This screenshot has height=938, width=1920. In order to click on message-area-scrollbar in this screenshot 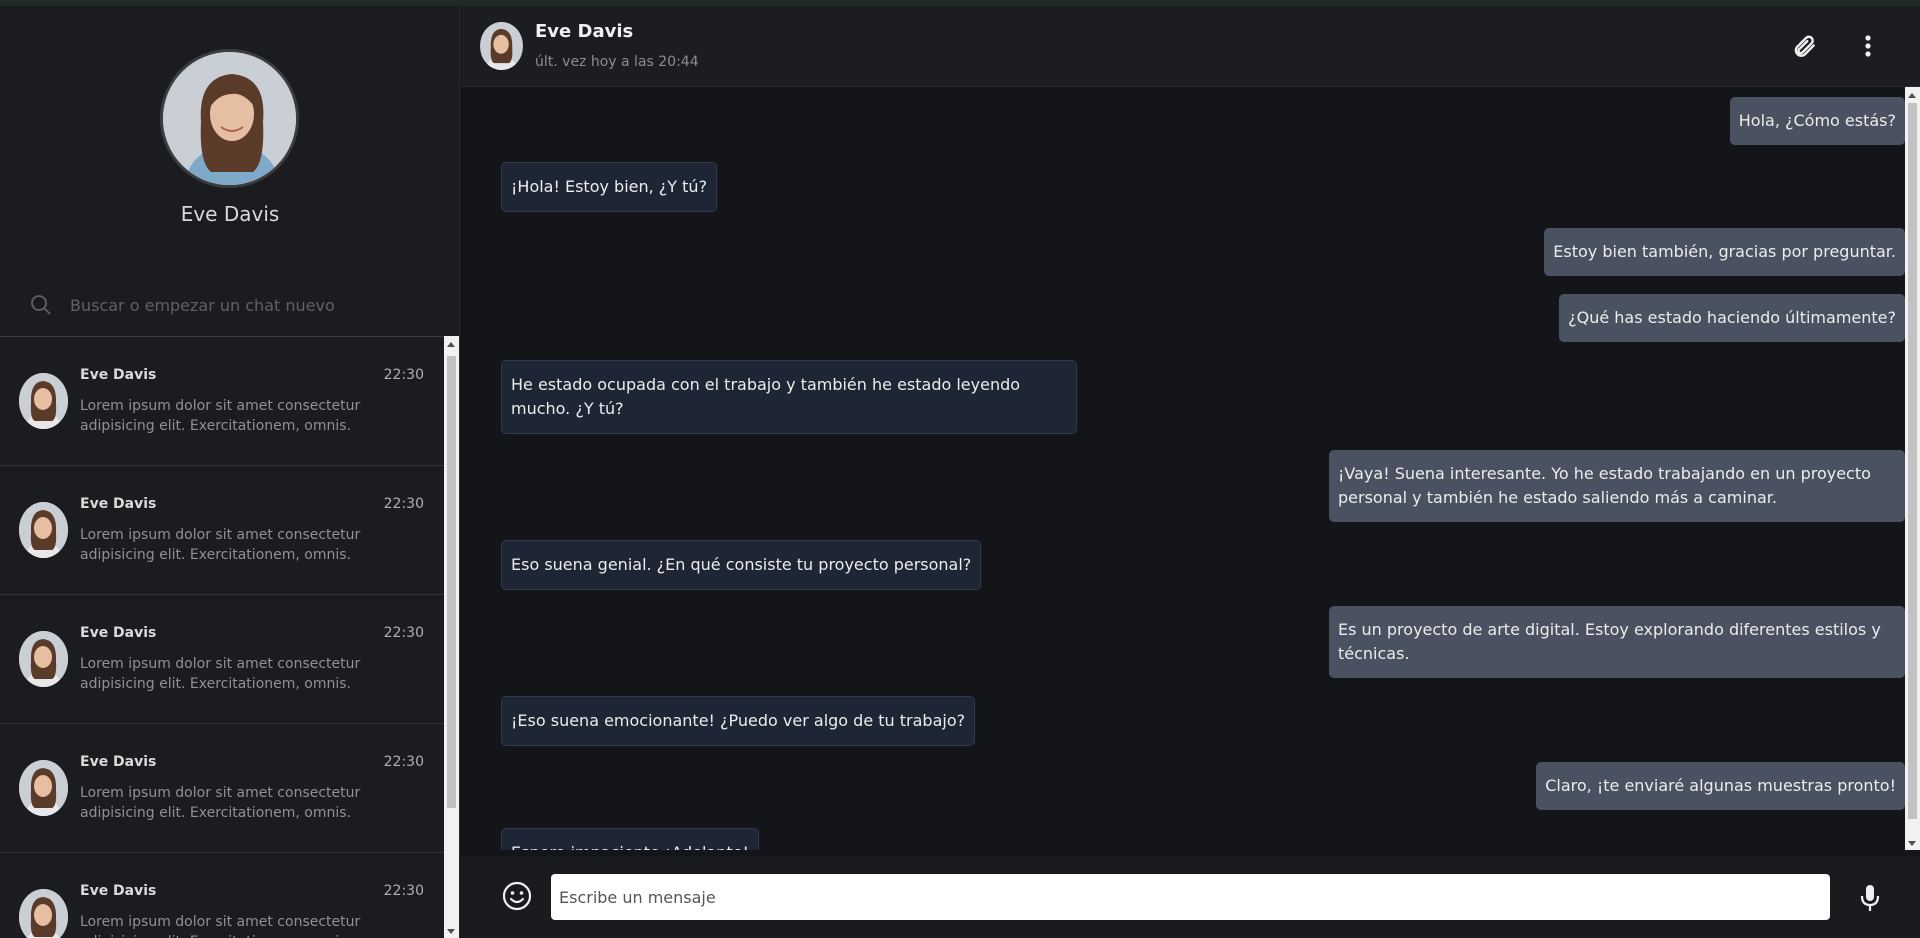, I will do `click(1912, 468)`.